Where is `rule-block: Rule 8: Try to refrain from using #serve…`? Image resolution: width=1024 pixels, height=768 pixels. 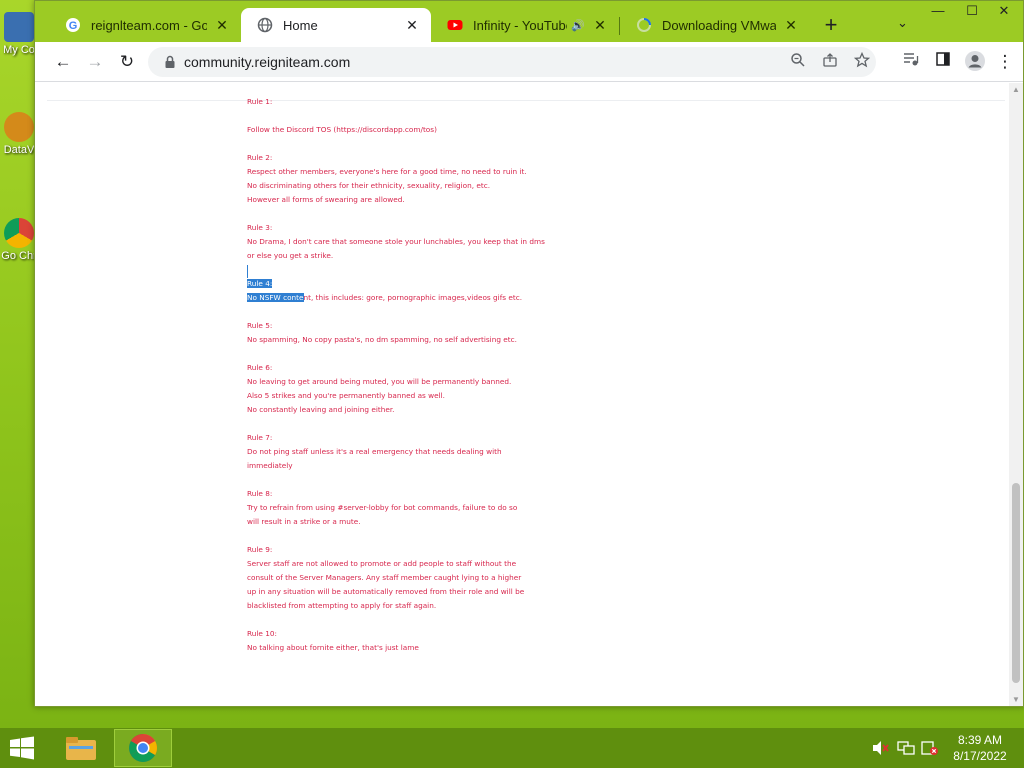 rule-block: Rule 8: Try to refrain from using #serve… is located at coordinates (397, 508).